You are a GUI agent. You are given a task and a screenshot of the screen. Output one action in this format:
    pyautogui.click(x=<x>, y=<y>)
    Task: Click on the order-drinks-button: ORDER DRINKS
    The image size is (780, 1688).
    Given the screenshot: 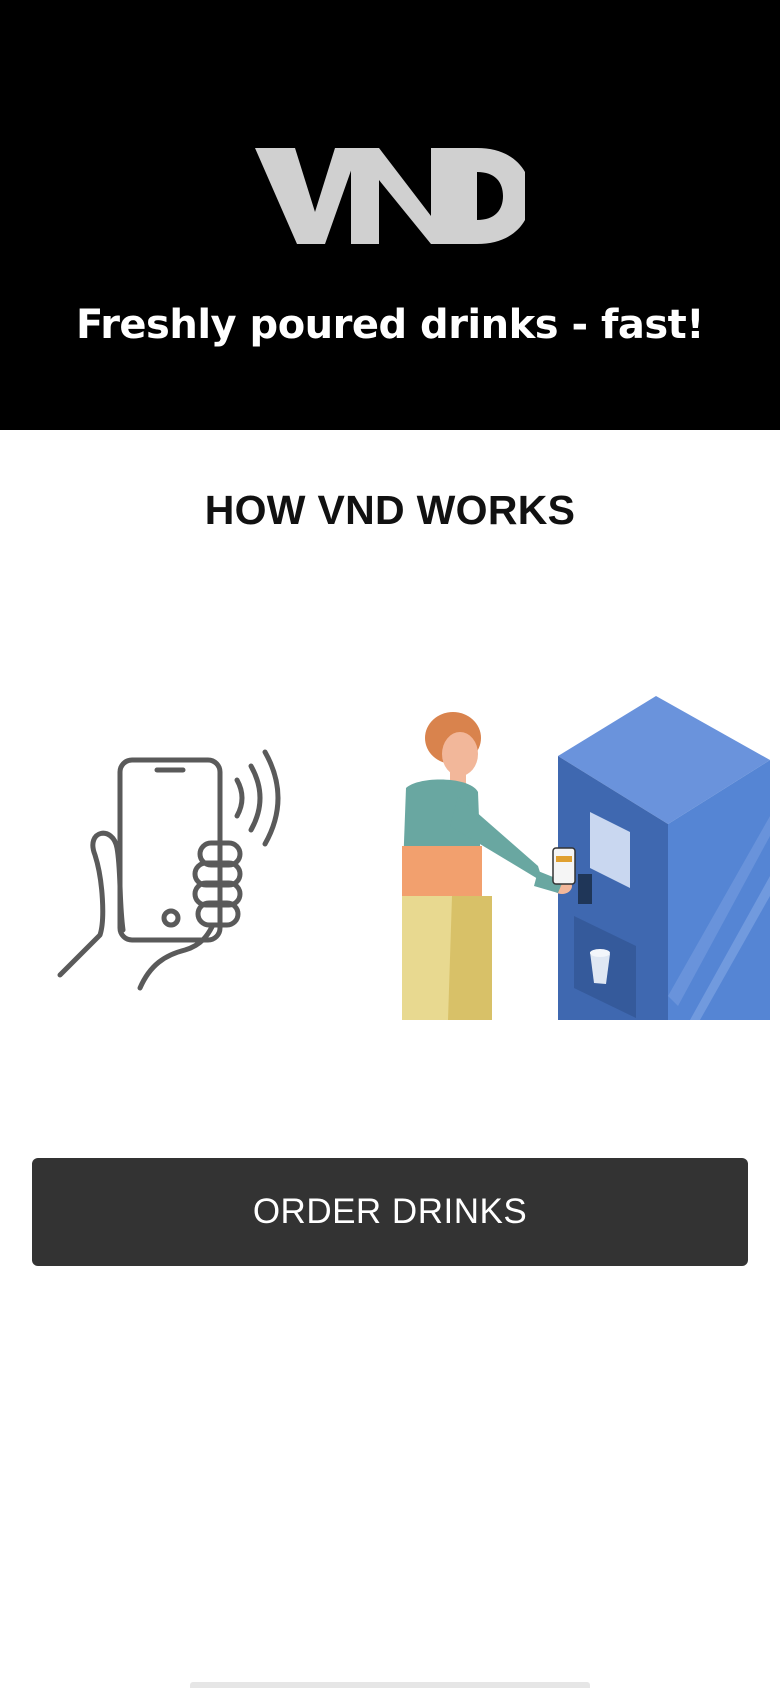 What is the action you would take?
    pyautogui.click(x=390, y=1212)
    